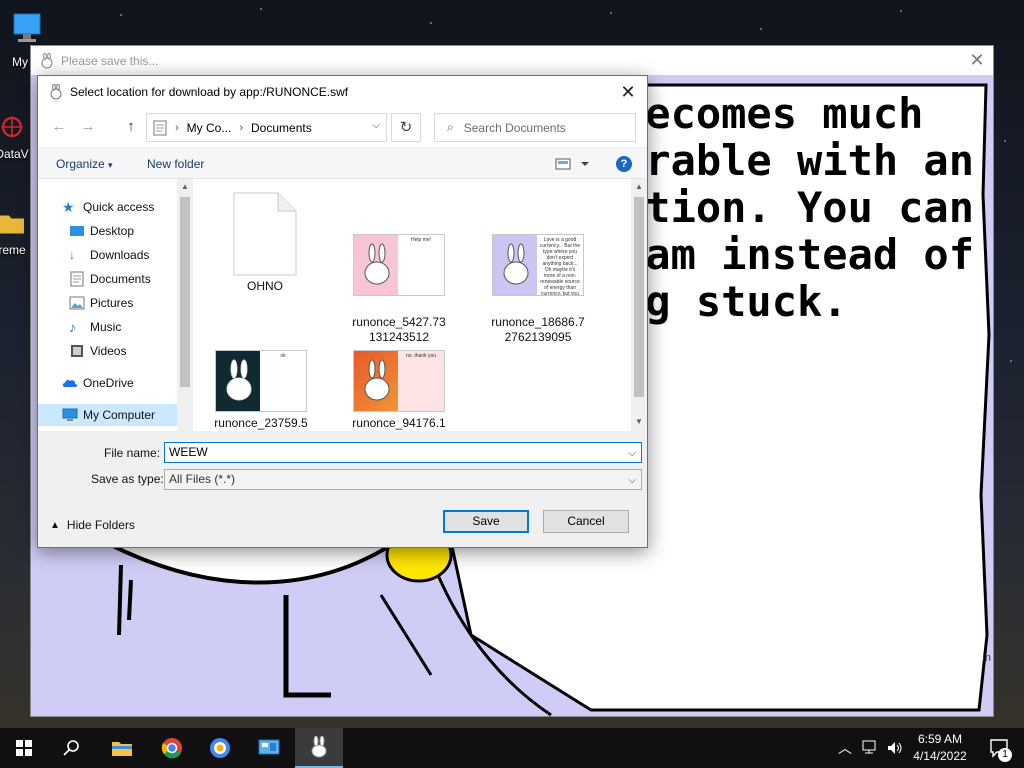 This screenshot has width=1024, height=768. I want to click on taskbar-flash-app, so click(319, 748).